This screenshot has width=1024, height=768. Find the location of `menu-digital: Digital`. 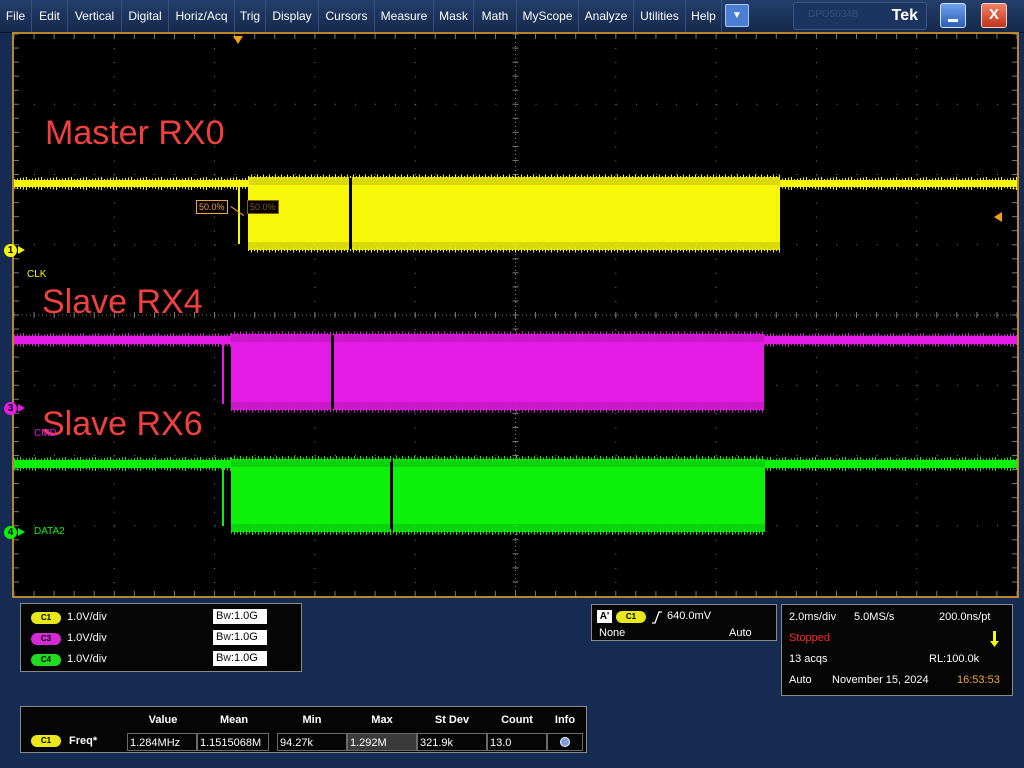

menu-digital: Digital is located at coordinates (145, 16).